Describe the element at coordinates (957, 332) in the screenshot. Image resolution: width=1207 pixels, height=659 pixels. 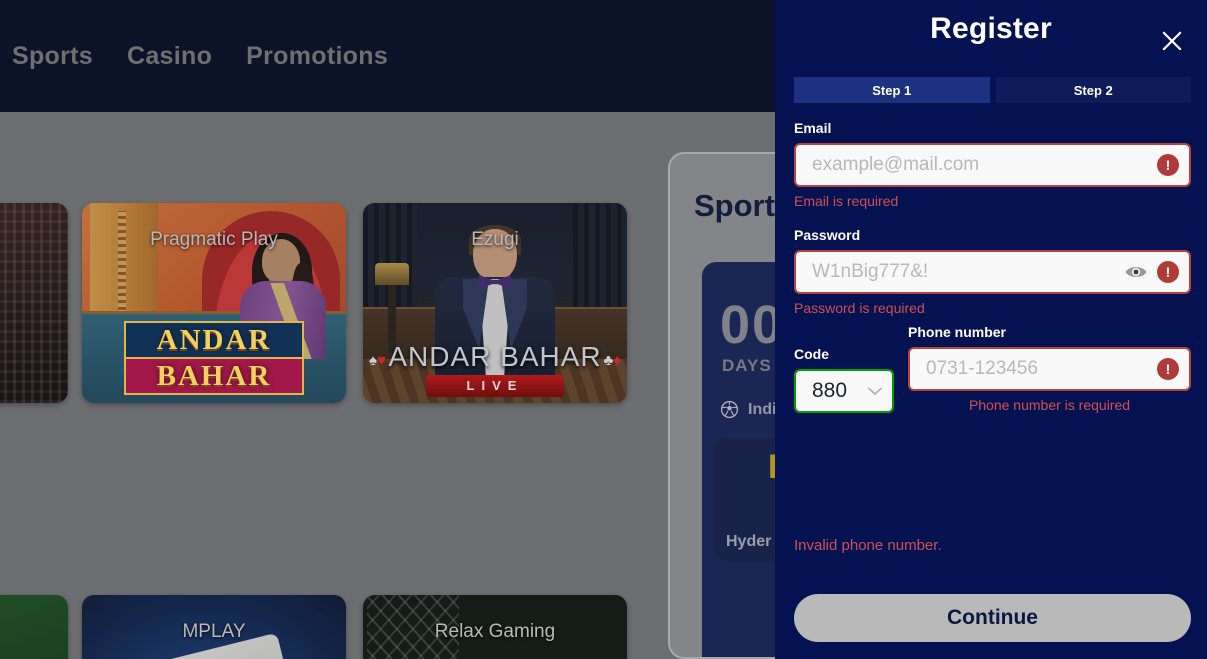
I see `phone-label: Phone number` at that location.